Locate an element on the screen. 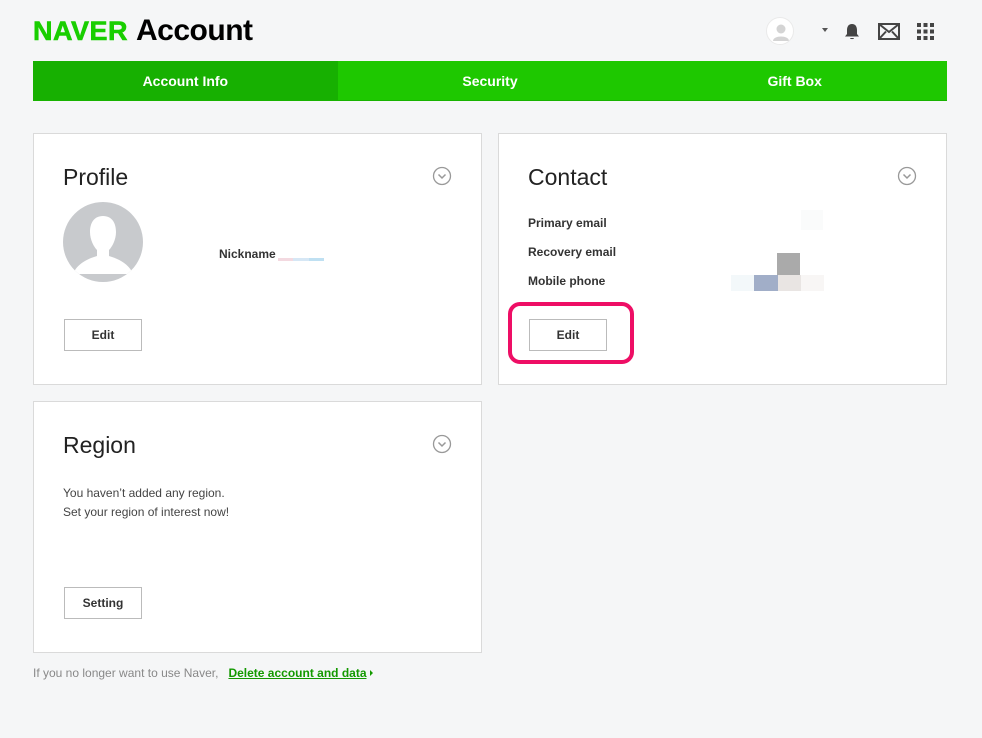  bell-icon is located at coordinates (852, 32).